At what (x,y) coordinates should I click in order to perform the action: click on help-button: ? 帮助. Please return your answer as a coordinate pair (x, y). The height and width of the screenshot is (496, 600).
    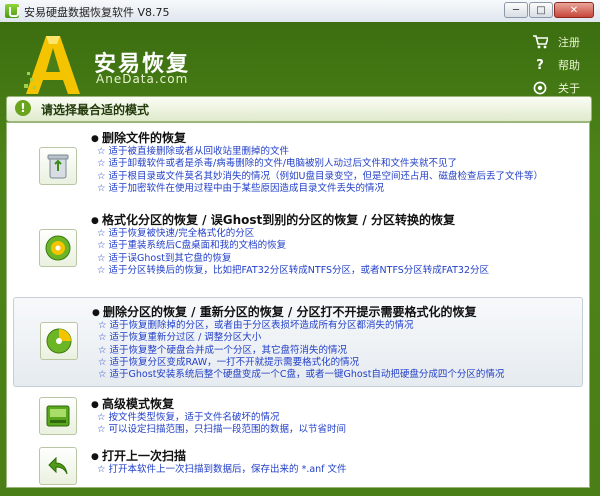
    Looking at the image, I should click on (556, 65).